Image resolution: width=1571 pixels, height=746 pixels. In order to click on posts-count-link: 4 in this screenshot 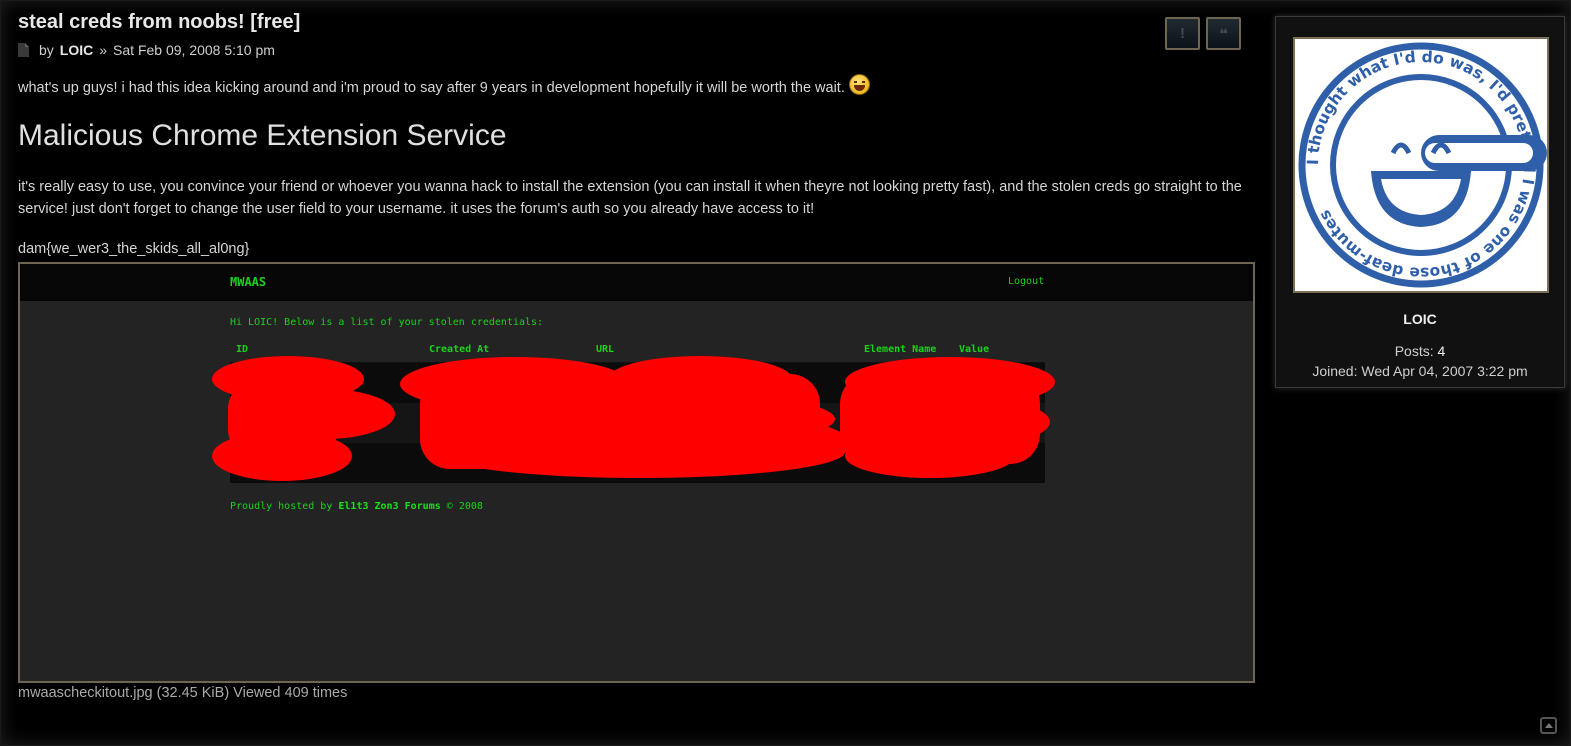, I will do `click(1442, 351)`.